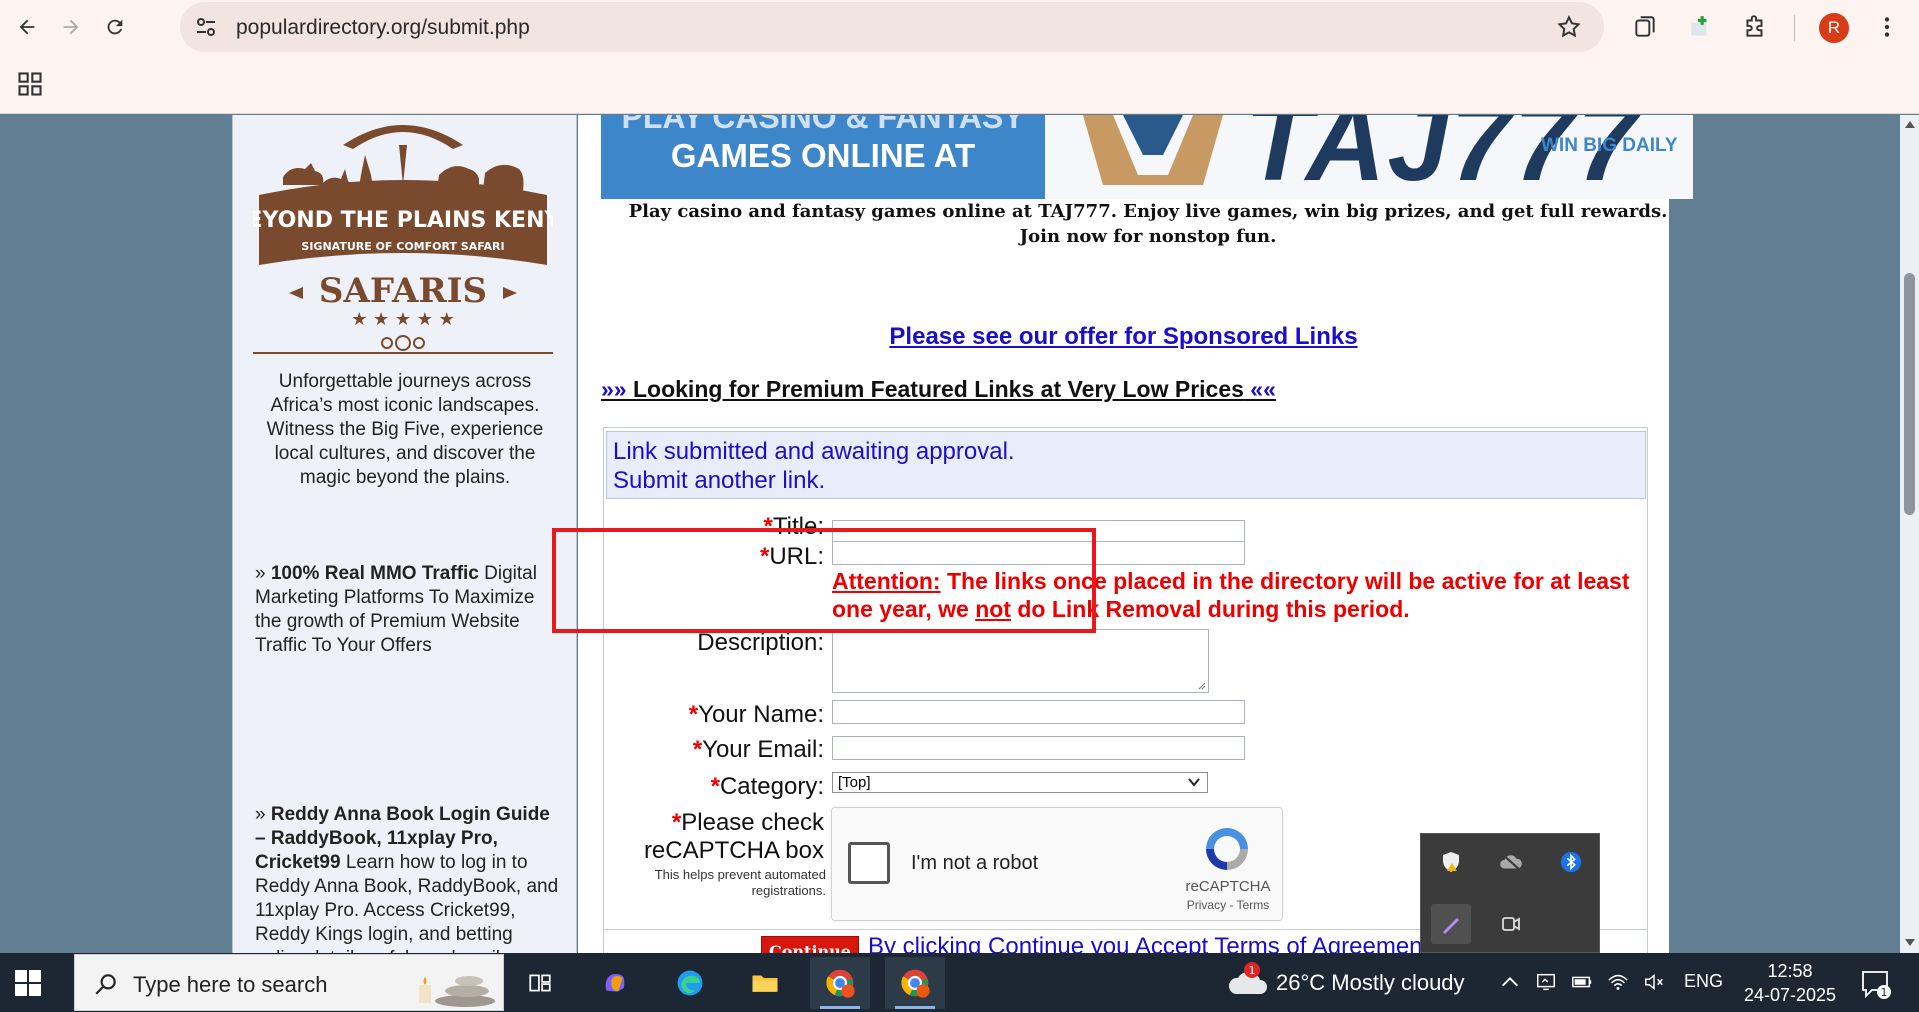  What do you see at coordinates (105, 984) in the screenshot?
I see `search-icon` at bounding box center [105, 984].